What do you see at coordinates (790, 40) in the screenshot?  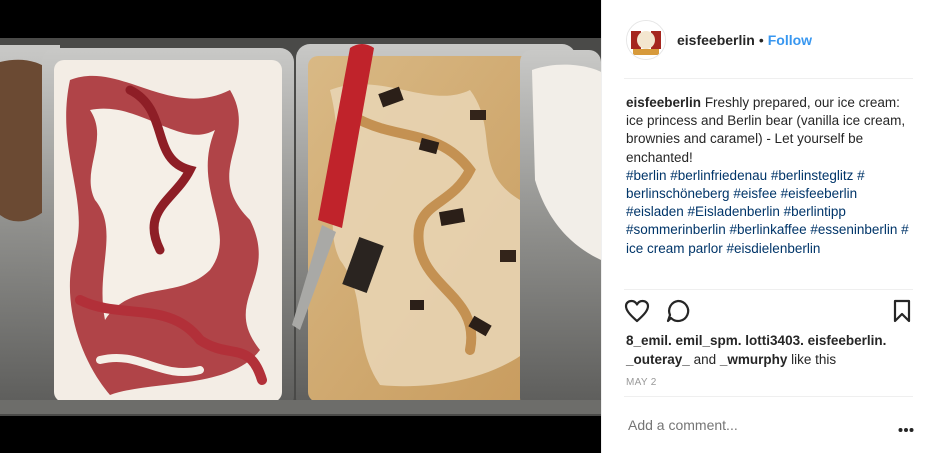 I see `follow-button: Follow` at bounding box center [790, 40].